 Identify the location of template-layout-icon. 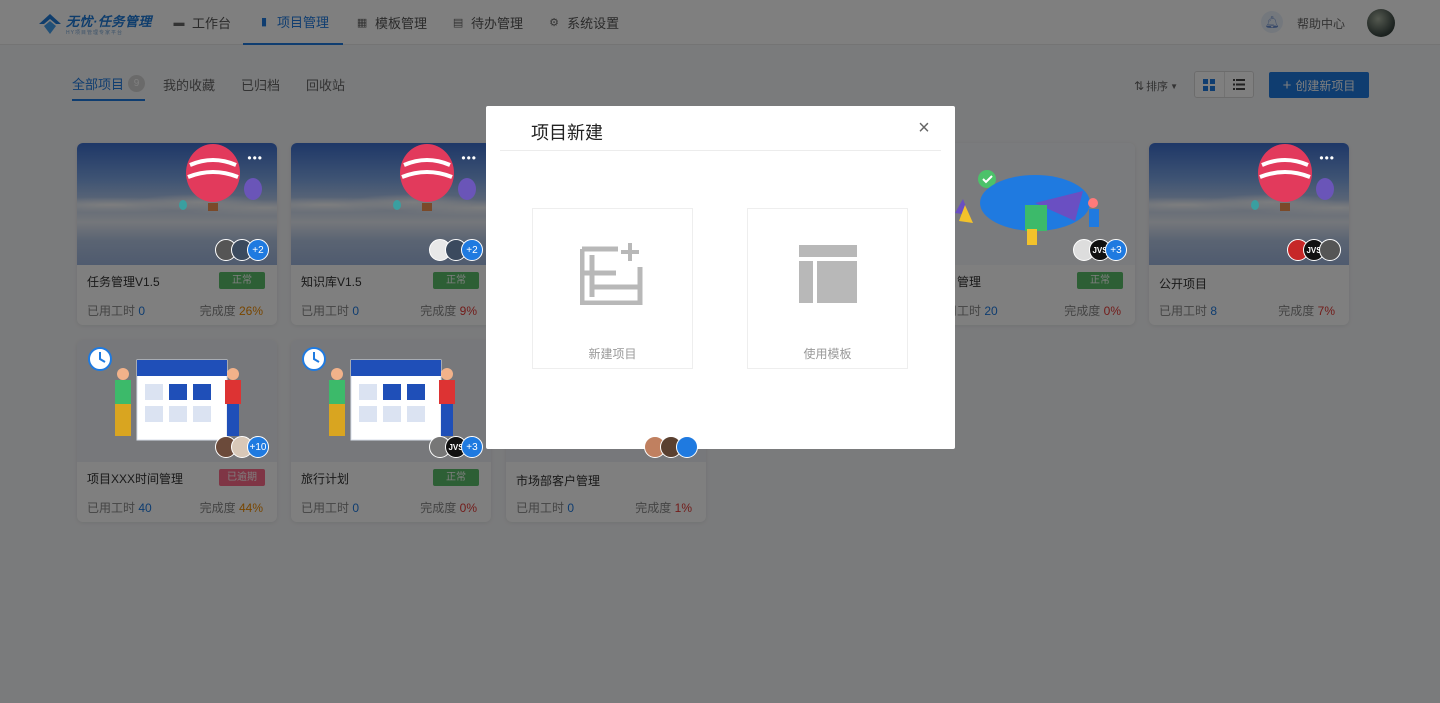
(828, 274).